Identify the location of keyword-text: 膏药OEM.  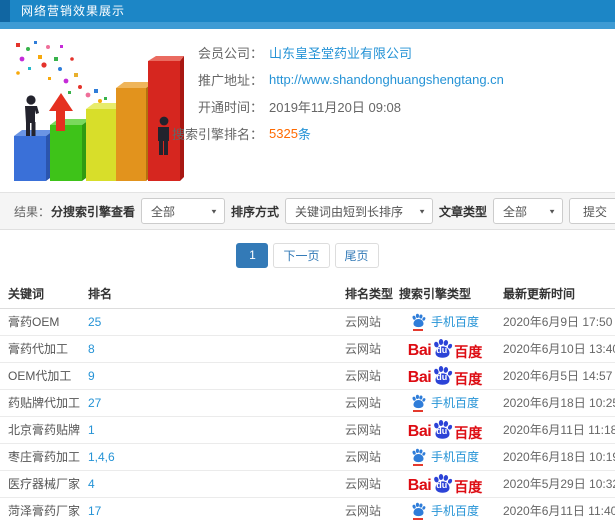
(40, 322).